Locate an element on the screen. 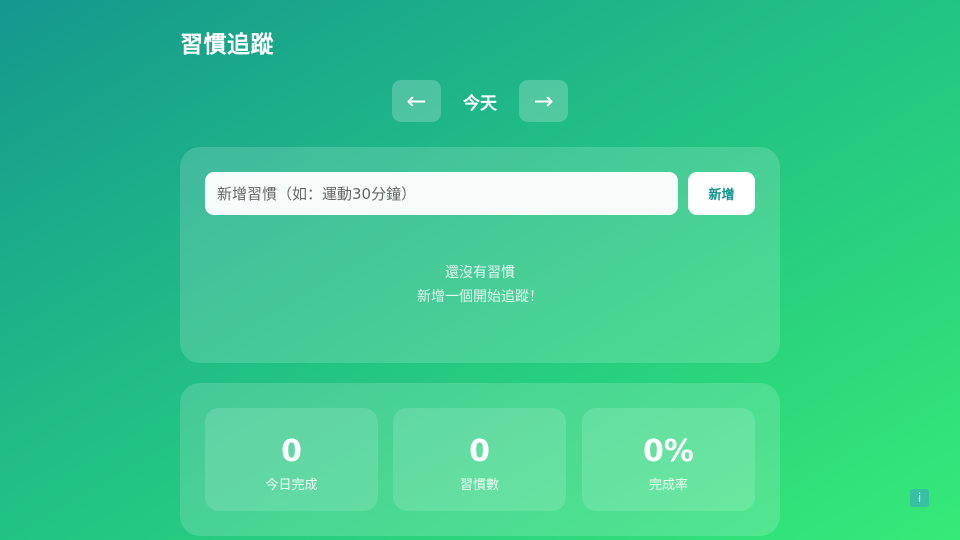  stat-completed-today: 0 今日完成 is located at coordinates (291, 459).